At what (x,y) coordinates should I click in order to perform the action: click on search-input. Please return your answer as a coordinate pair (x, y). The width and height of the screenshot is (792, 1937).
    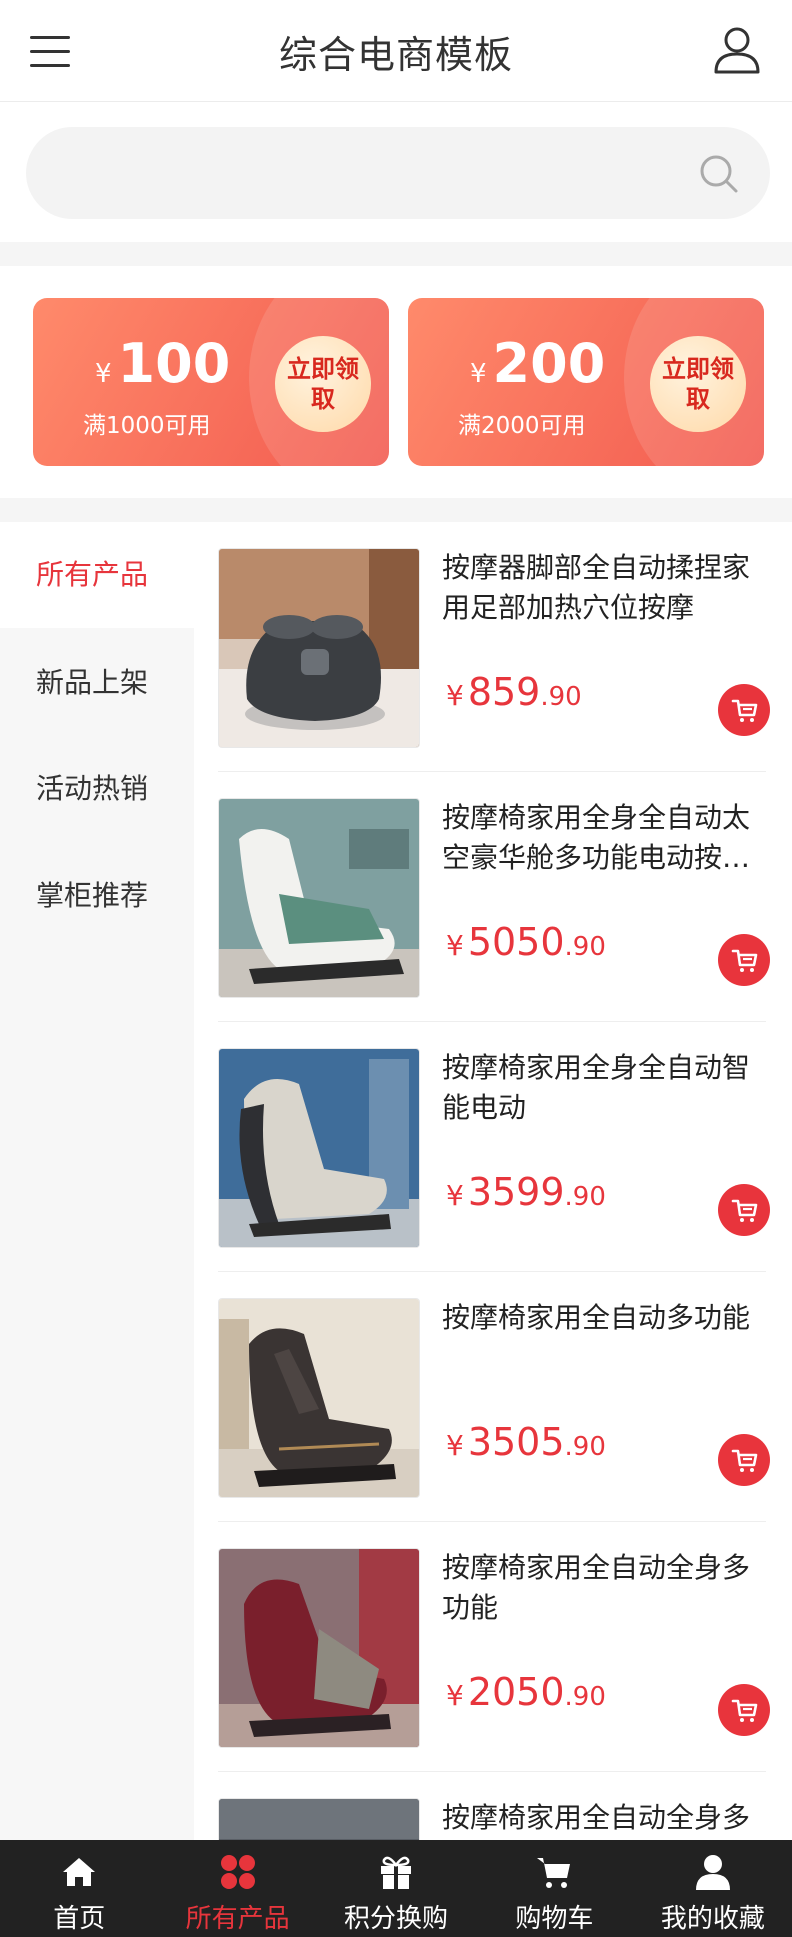
    Looking at the image, I should click on (372, 173).